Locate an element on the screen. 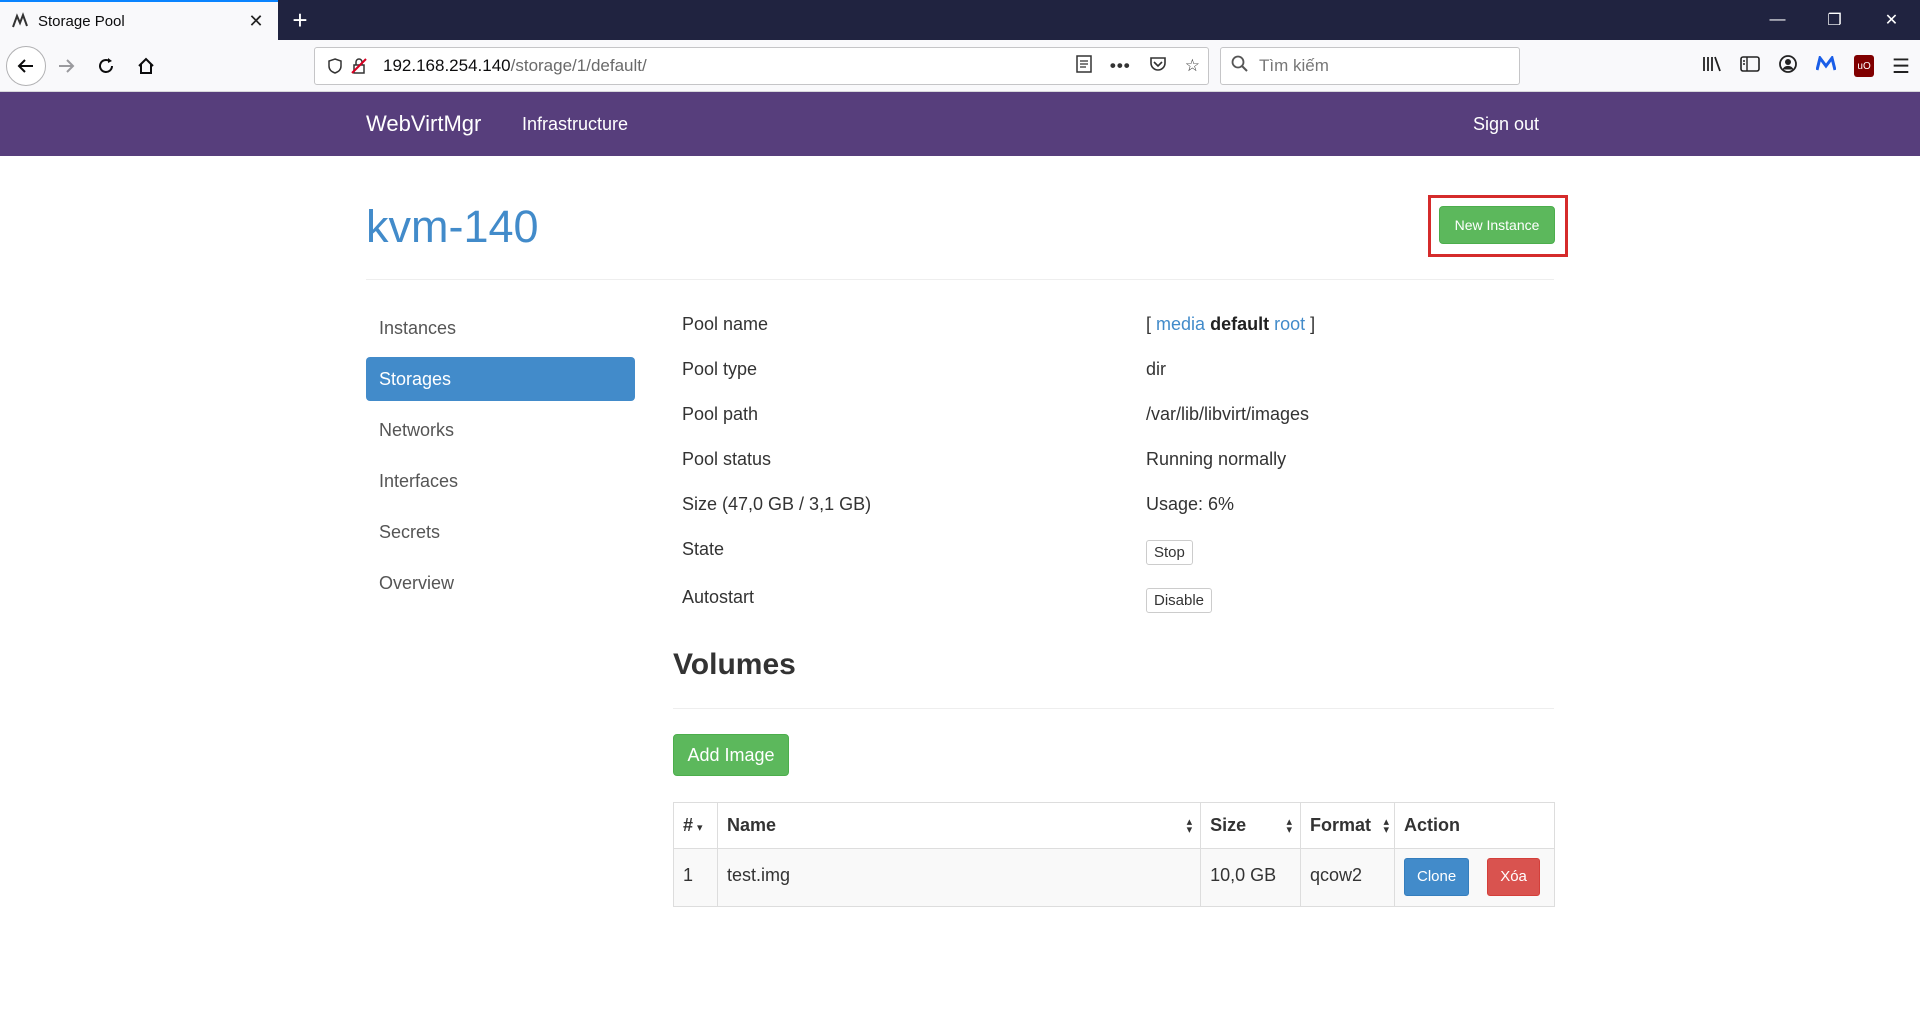  new-instance-button: New Instance is located at coordinates (1497, 225).